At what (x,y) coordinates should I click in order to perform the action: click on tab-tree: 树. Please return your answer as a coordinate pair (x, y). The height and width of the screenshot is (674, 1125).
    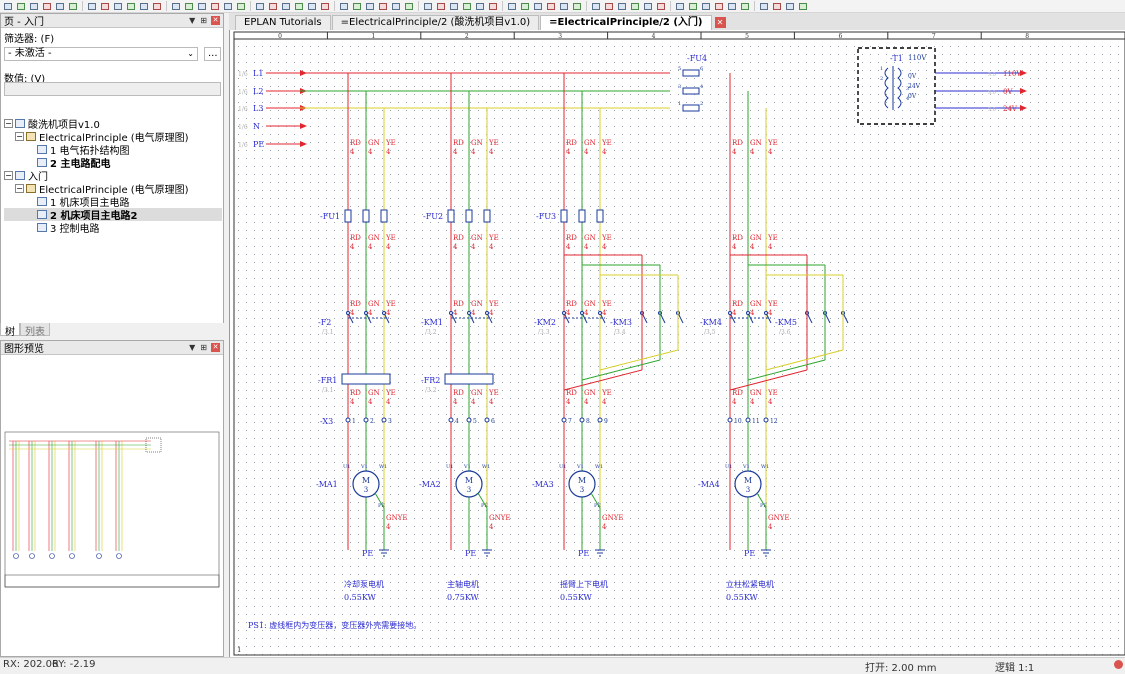
    Looking at the image, I should click on (10, 330).